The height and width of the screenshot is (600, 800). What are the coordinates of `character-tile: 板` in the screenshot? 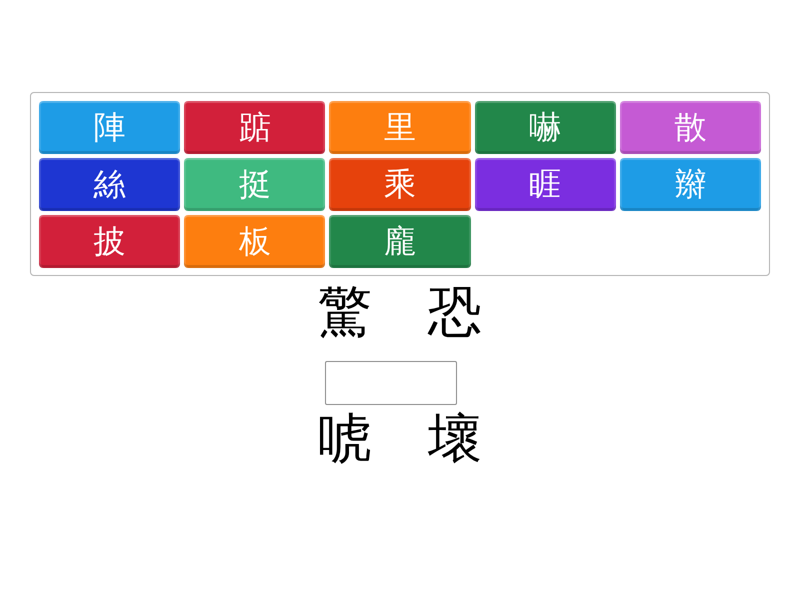 It's located at (255, 241).